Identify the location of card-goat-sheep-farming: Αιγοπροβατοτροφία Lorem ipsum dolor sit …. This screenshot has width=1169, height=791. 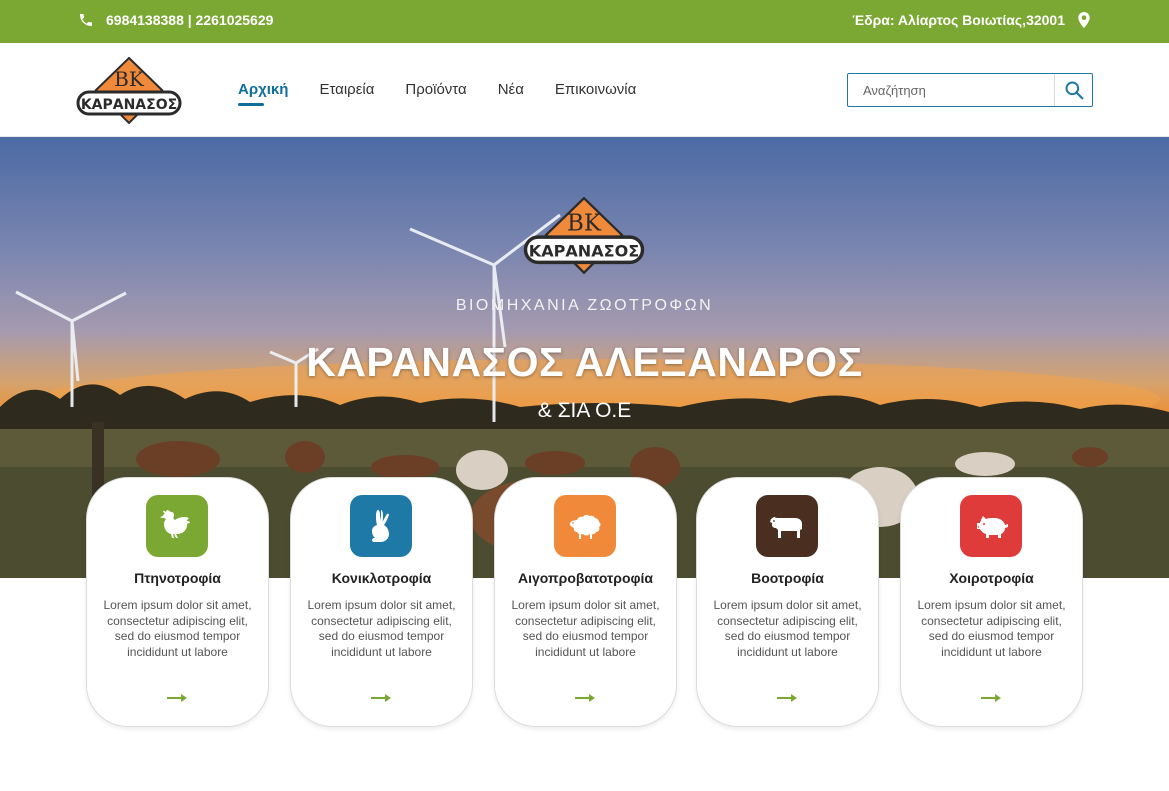
(585, 602).